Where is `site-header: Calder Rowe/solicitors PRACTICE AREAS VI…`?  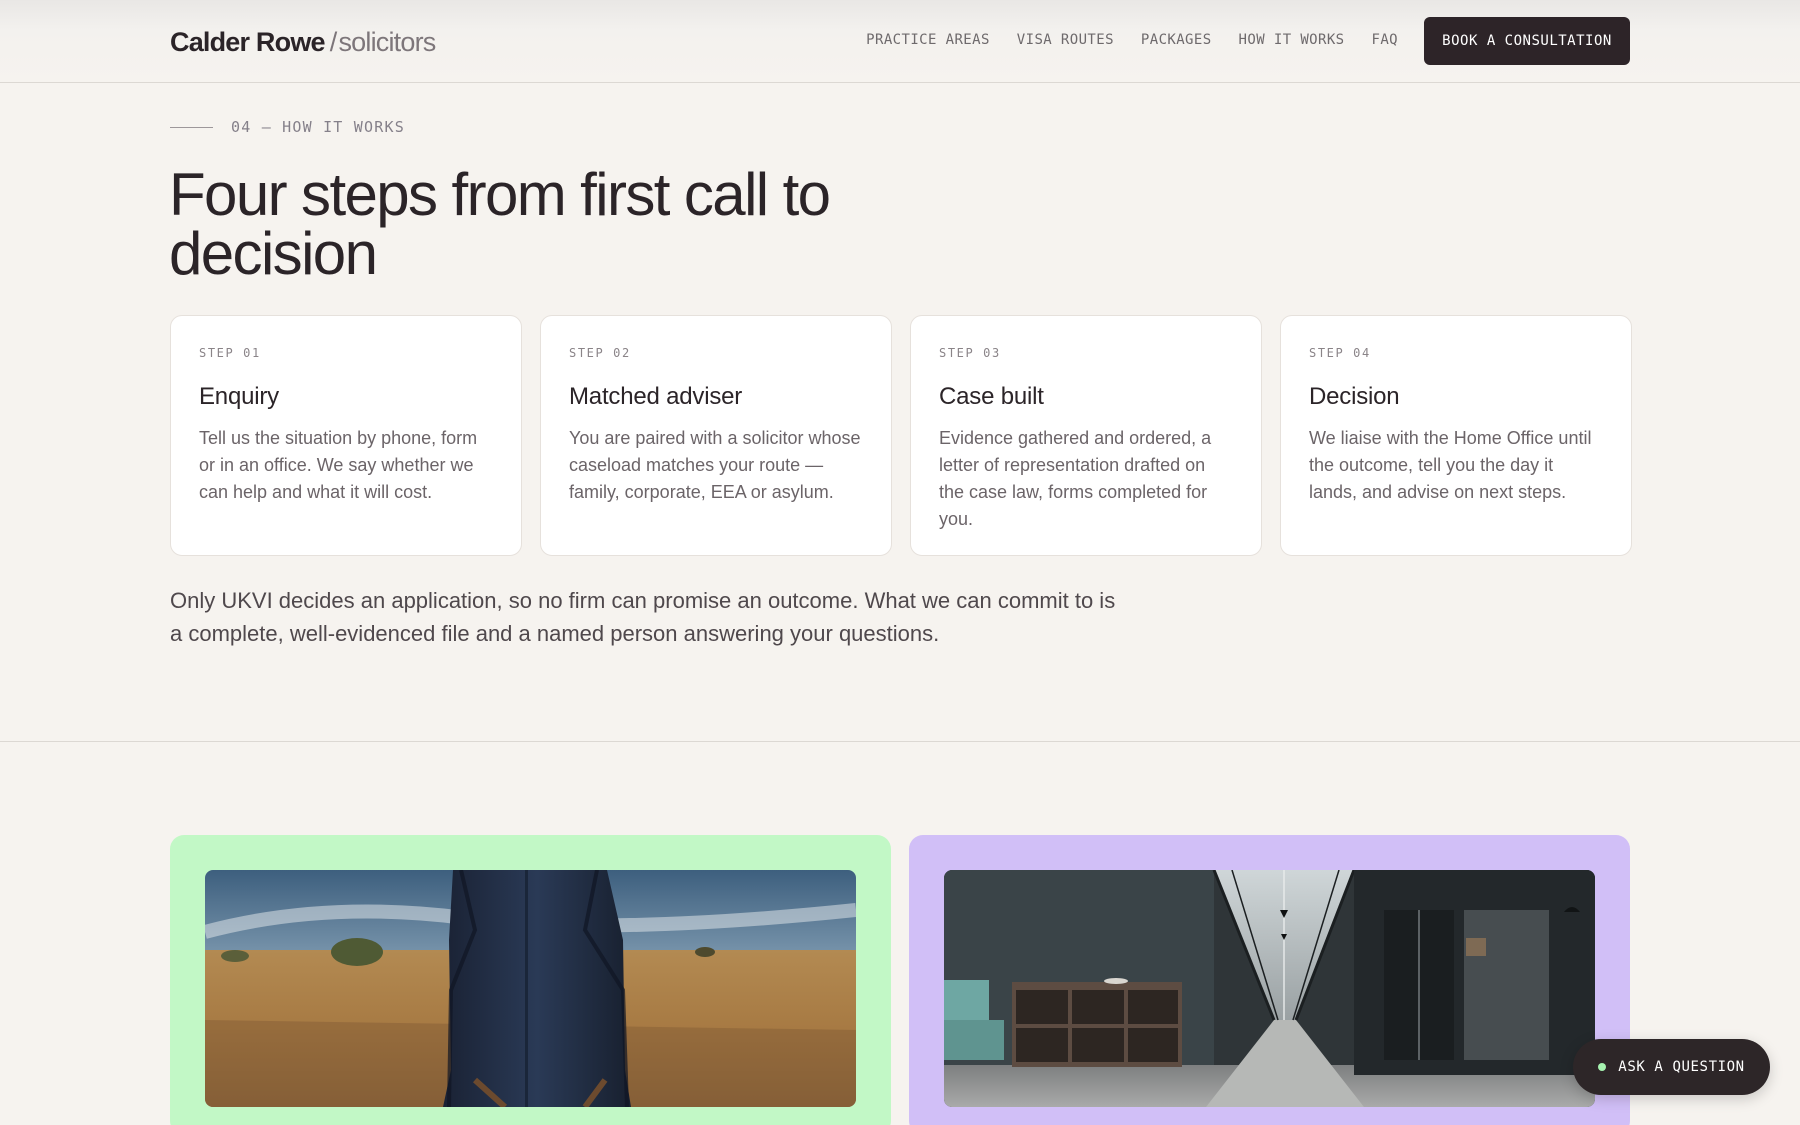
site-header: Calder Rowe/solicitors PRACTICE AREAS VI… is located at coordinates (900, 41).